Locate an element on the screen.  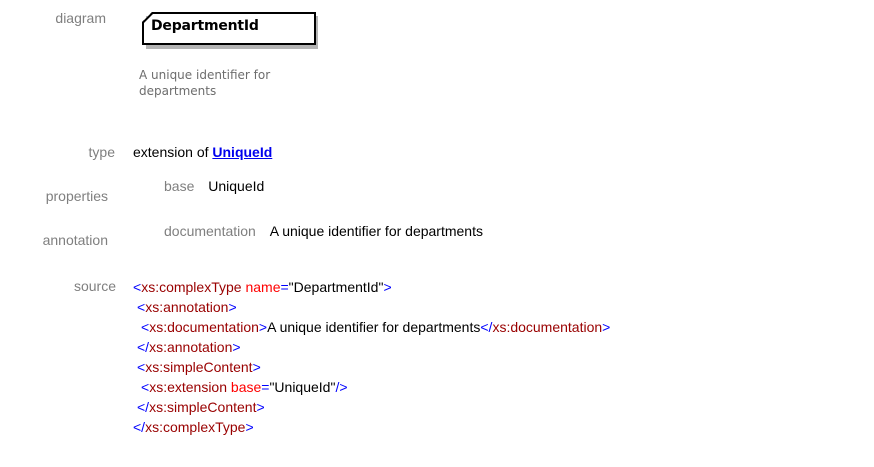
xml-element: xs:extension is located at coordinates (188, 387).